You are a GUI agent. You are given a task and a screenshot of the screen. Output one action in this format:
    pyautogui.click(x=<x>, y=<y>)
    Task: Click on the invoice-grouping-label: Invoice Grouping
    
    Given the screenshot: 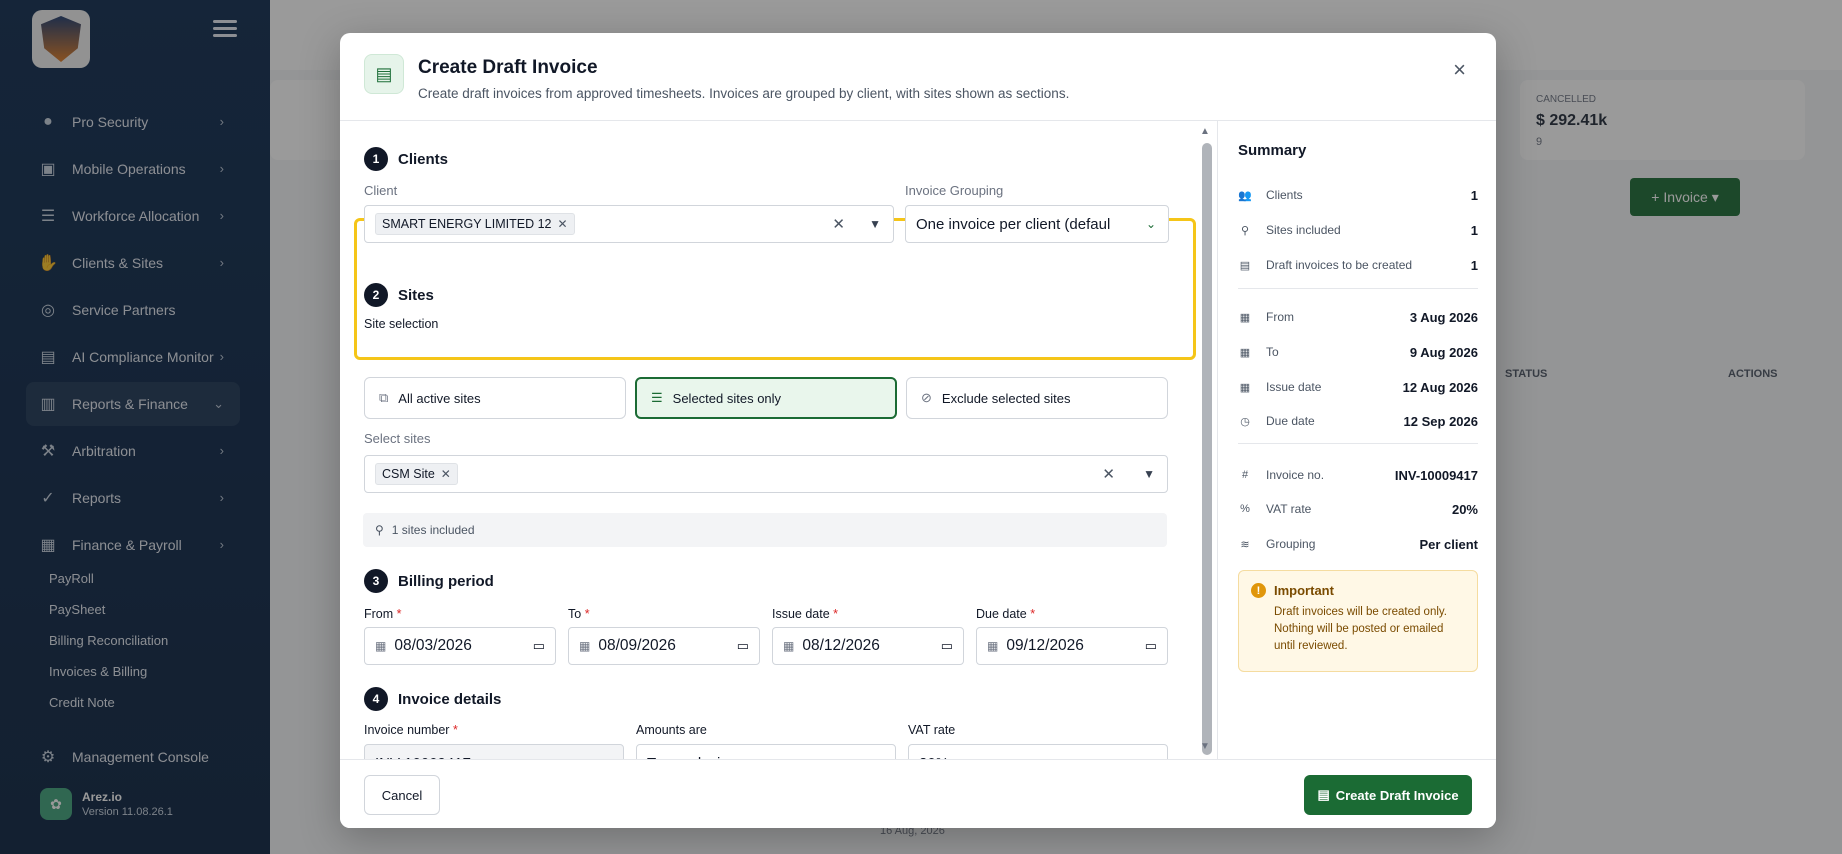 What is the action you would take?
    pyautogui.click(x=954, y=190)
    